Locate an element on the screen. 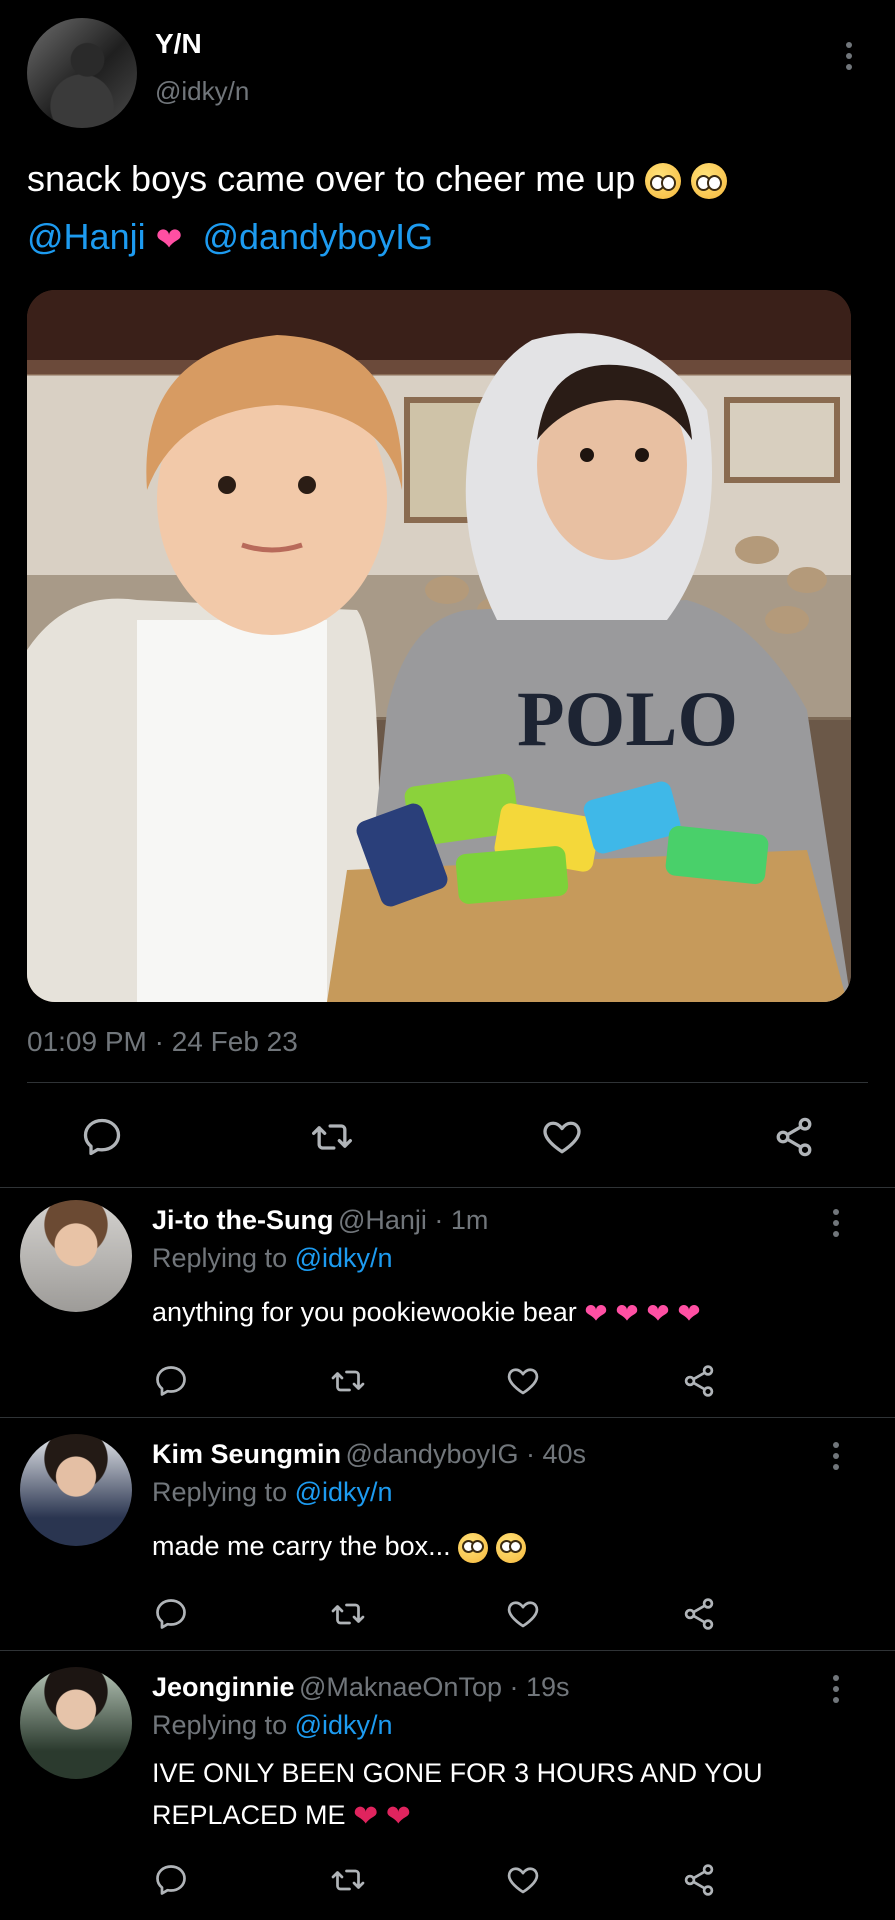  mention-dandyboyig: @dandyboyIG is located at coordinates (317, 236).